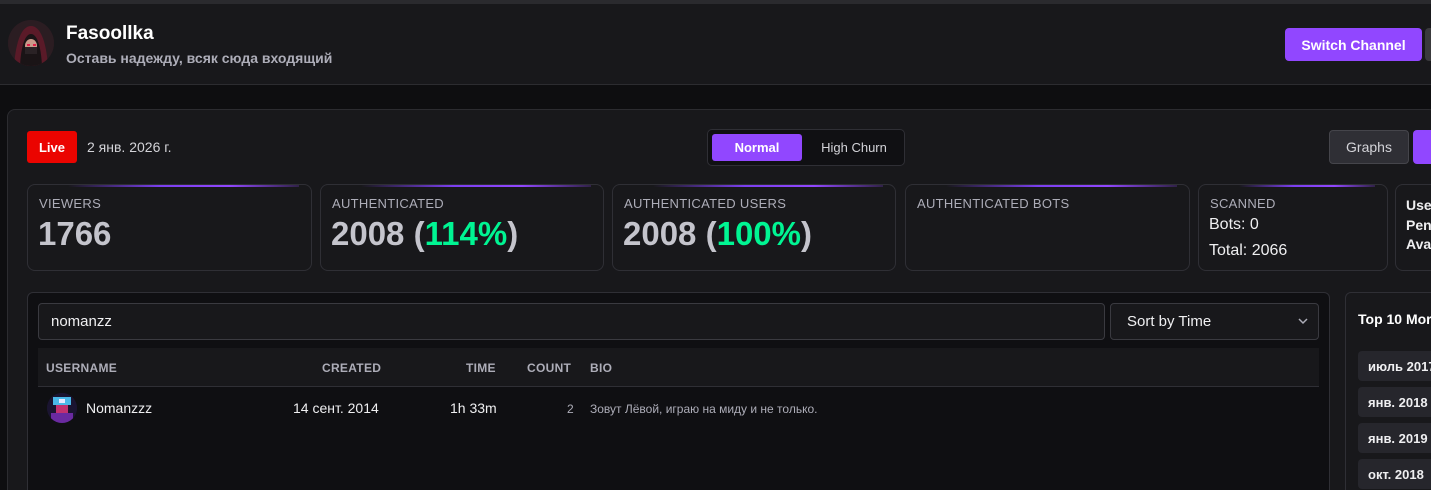 The width and height of the screenshot is (1431, 490). I want to click on authenticated-users-card: AUTHENTICATED USERS 2008 (100%), so click(754, 227).